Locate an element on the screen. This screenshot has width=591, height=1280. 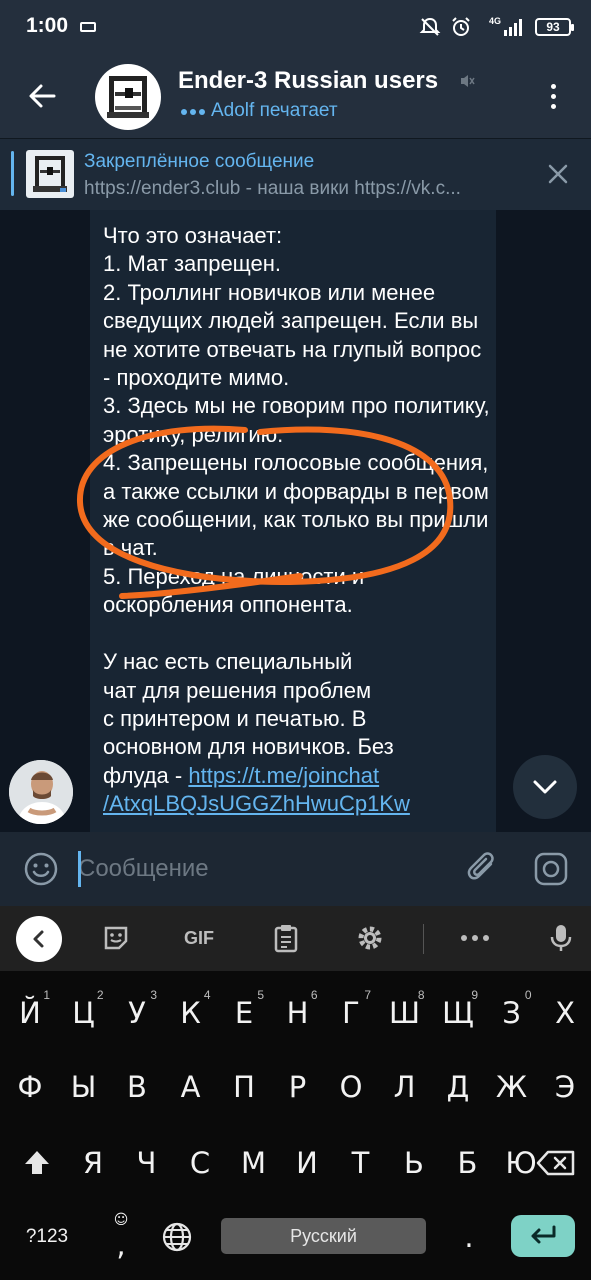
keyboard-toolbar: GIF is located at coordinates (295, 938).